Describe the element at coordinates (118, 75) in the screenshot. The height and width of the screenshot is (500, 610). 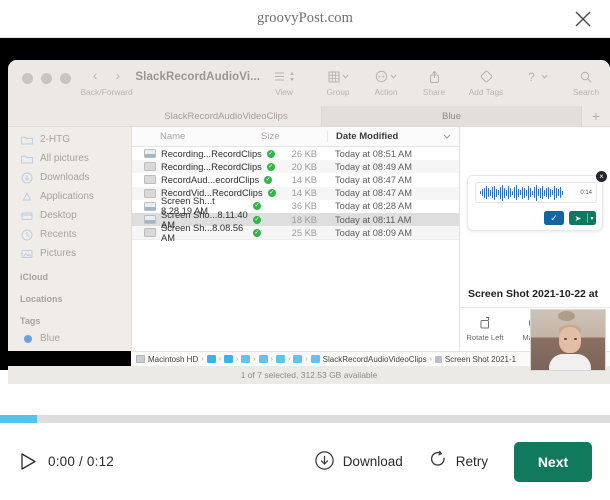
I see `forward-icon: ›` at that location.